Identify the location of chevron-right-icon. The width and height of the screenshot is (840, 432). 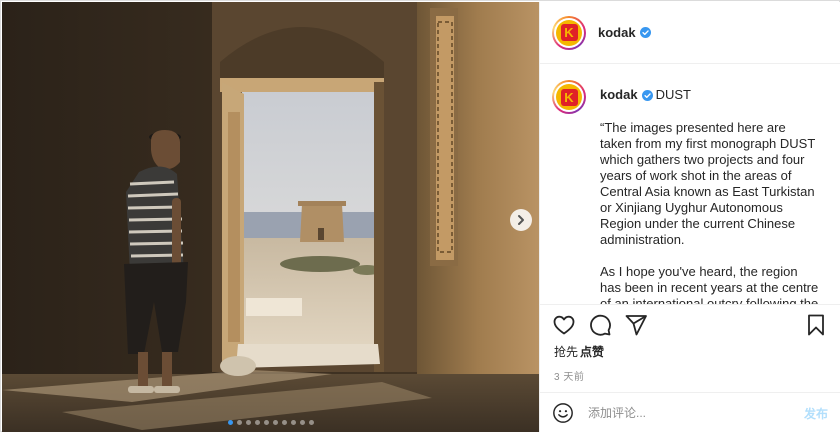
(521, 220).